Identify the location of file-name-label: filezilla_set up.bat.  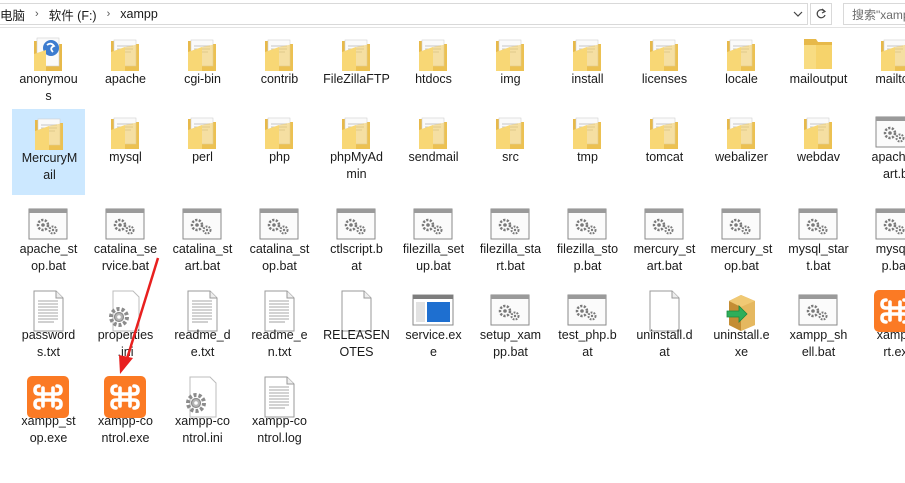
(433, 257).